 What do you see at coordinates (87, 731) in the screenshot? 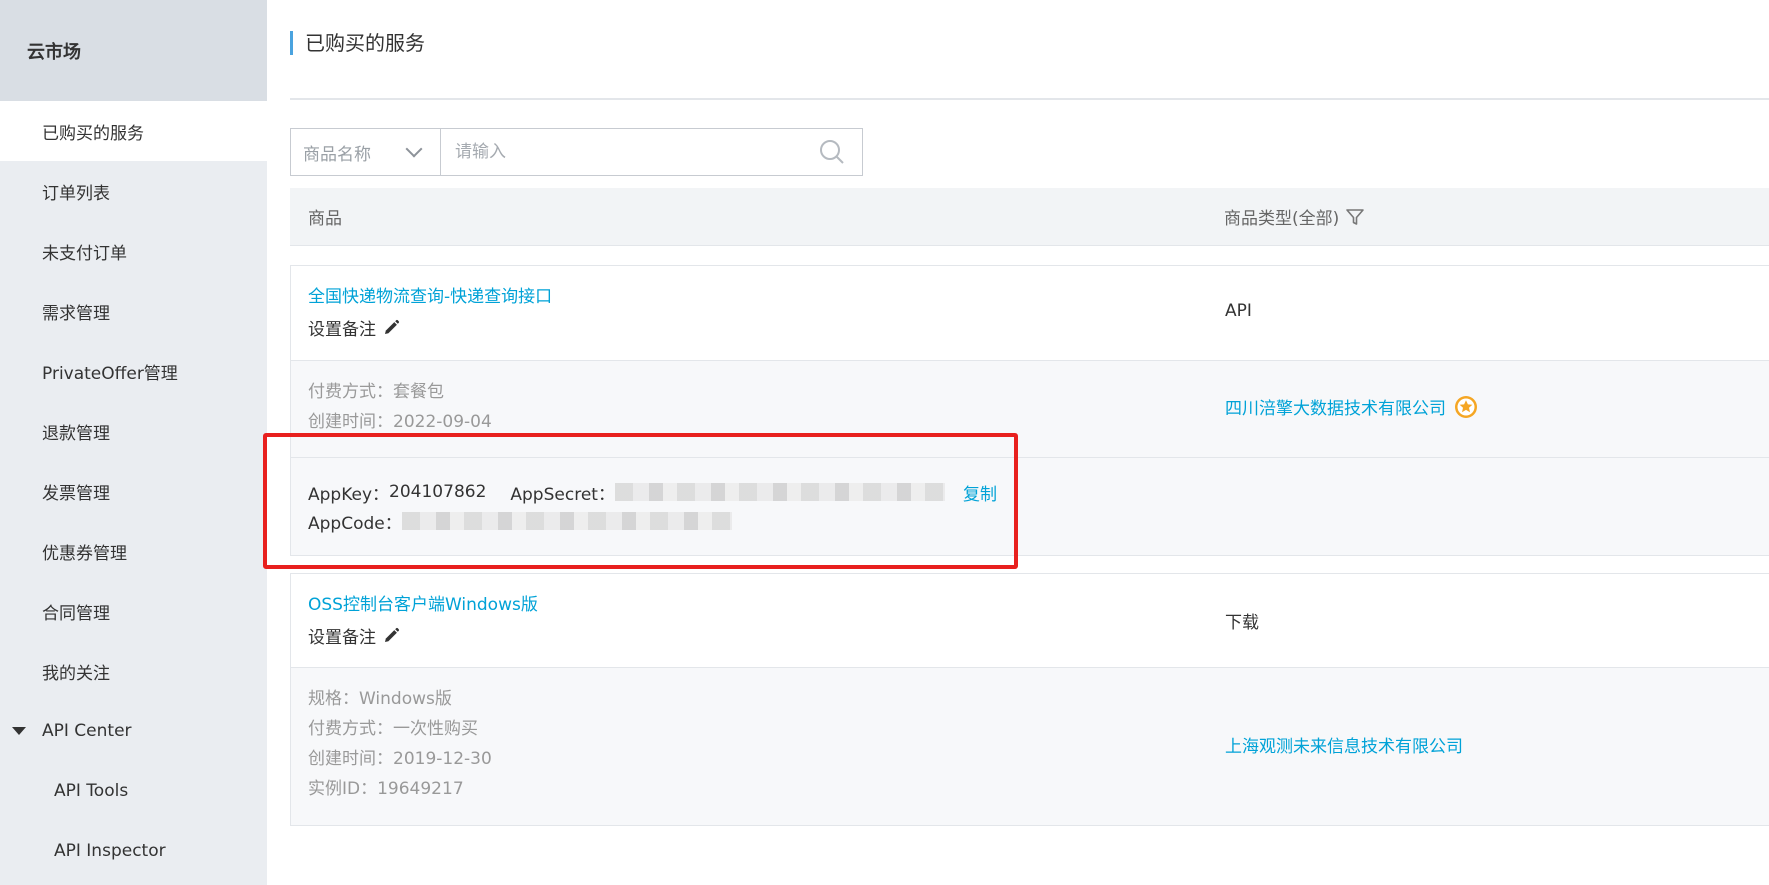
I see `sidebar-group-label: API Center` at bounding box center [87, 731].